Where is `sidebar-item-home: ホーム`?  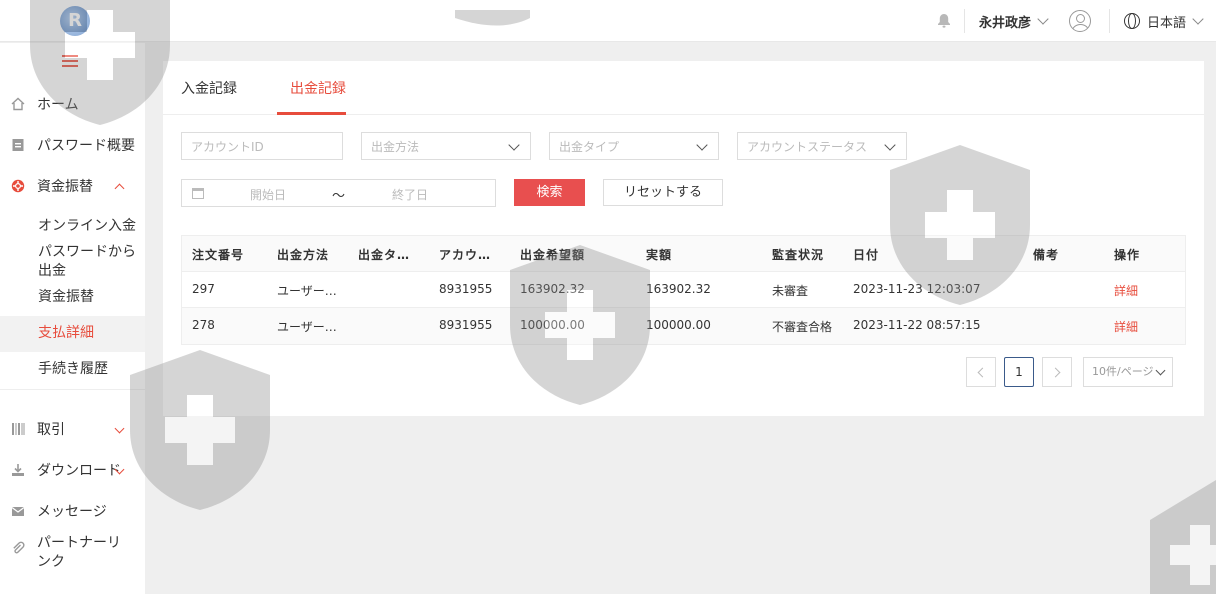
sidebar-item-home: ホーム is located at coordinates (72, 104).